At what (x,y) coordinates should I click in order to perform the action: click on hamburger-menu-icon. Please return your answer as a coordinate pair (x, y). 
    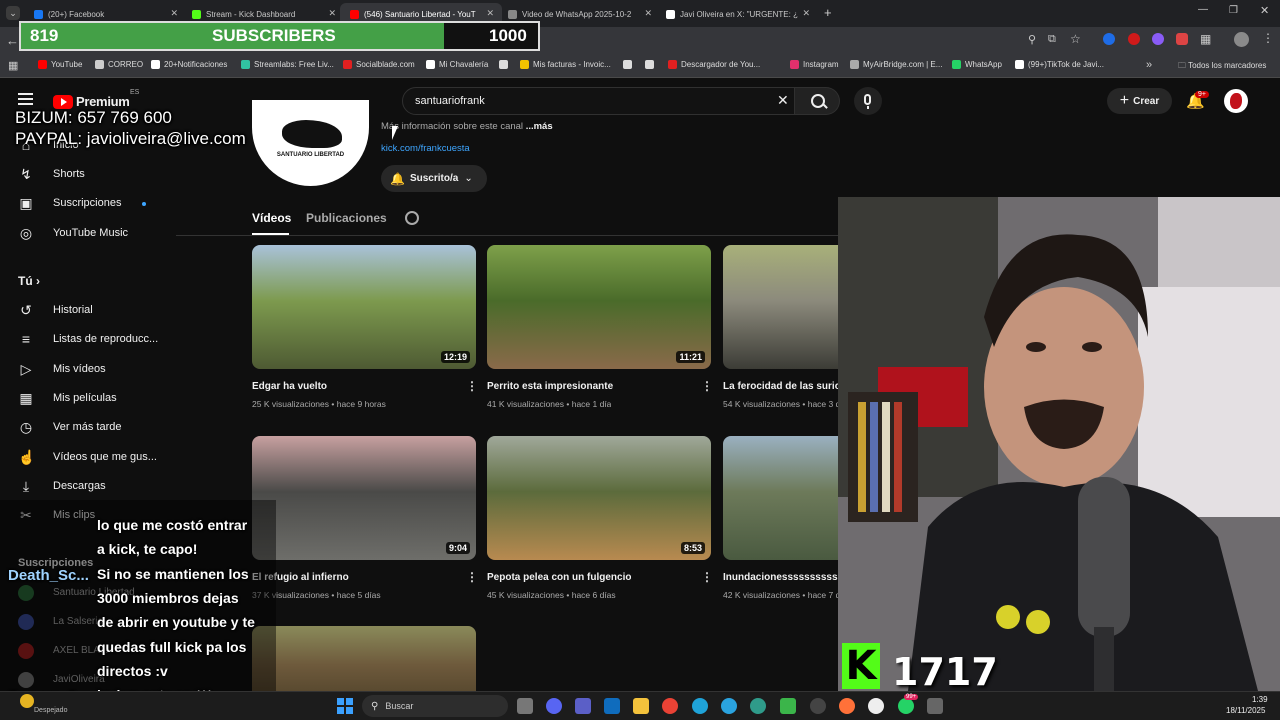
    Looking at the image, I should click on (25, 99).